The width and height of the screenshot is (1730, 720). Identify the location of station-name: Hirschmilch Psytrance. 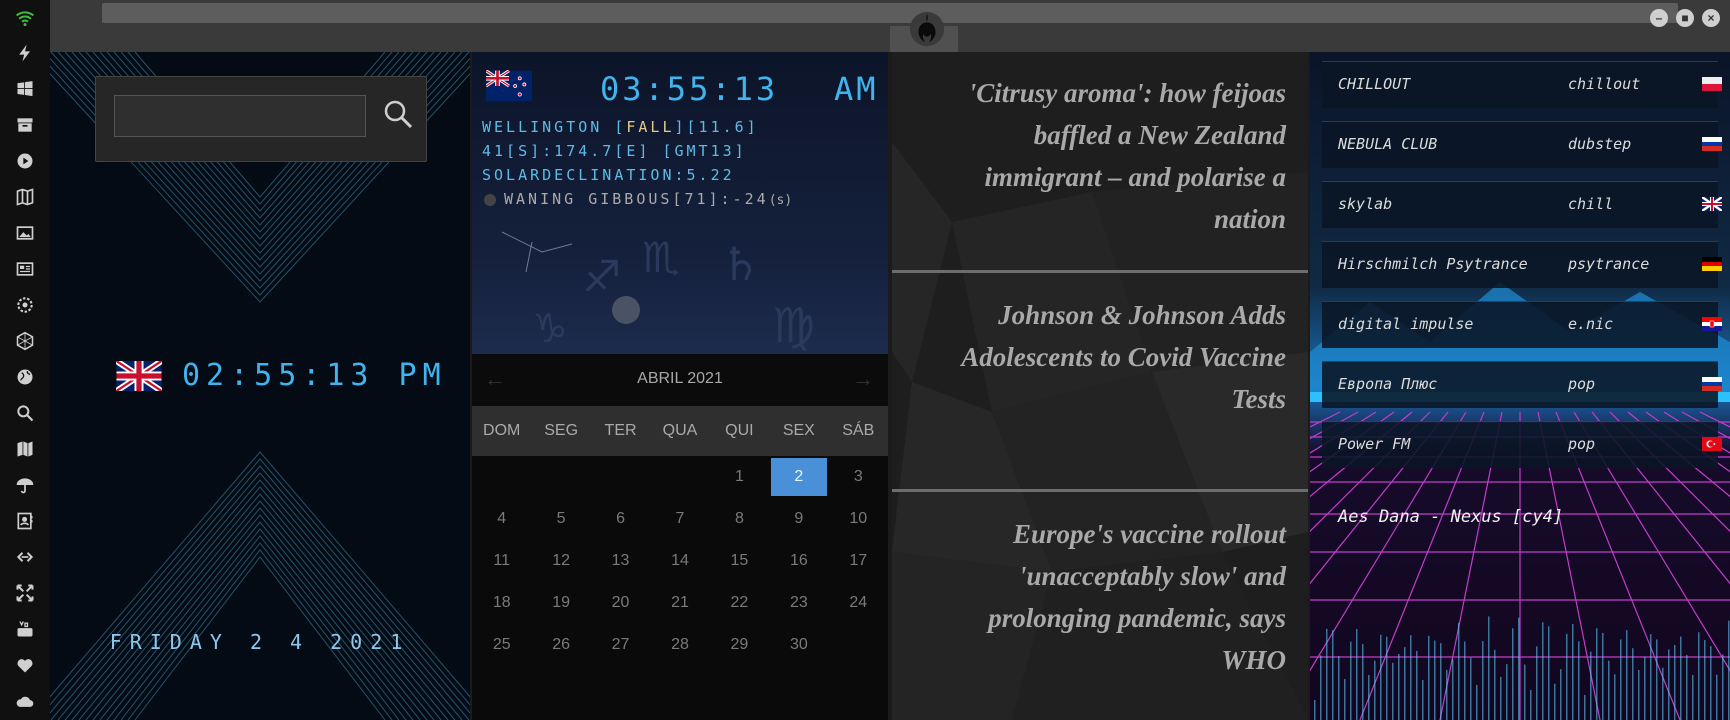
(1433, 264).